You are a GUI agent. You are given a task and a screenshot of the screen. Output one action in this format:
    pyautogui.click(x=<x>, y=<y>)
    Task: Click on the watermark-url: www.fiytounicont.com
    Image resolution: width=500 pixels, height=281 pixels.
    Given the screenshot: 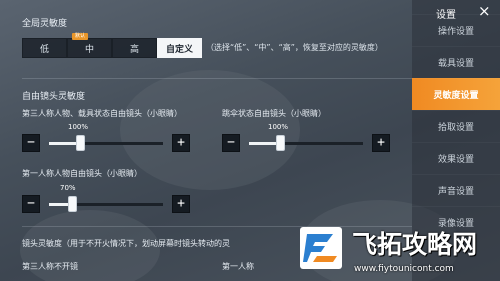 What is the action you would take?
    pyautogui.click(x=404, y=269)
    